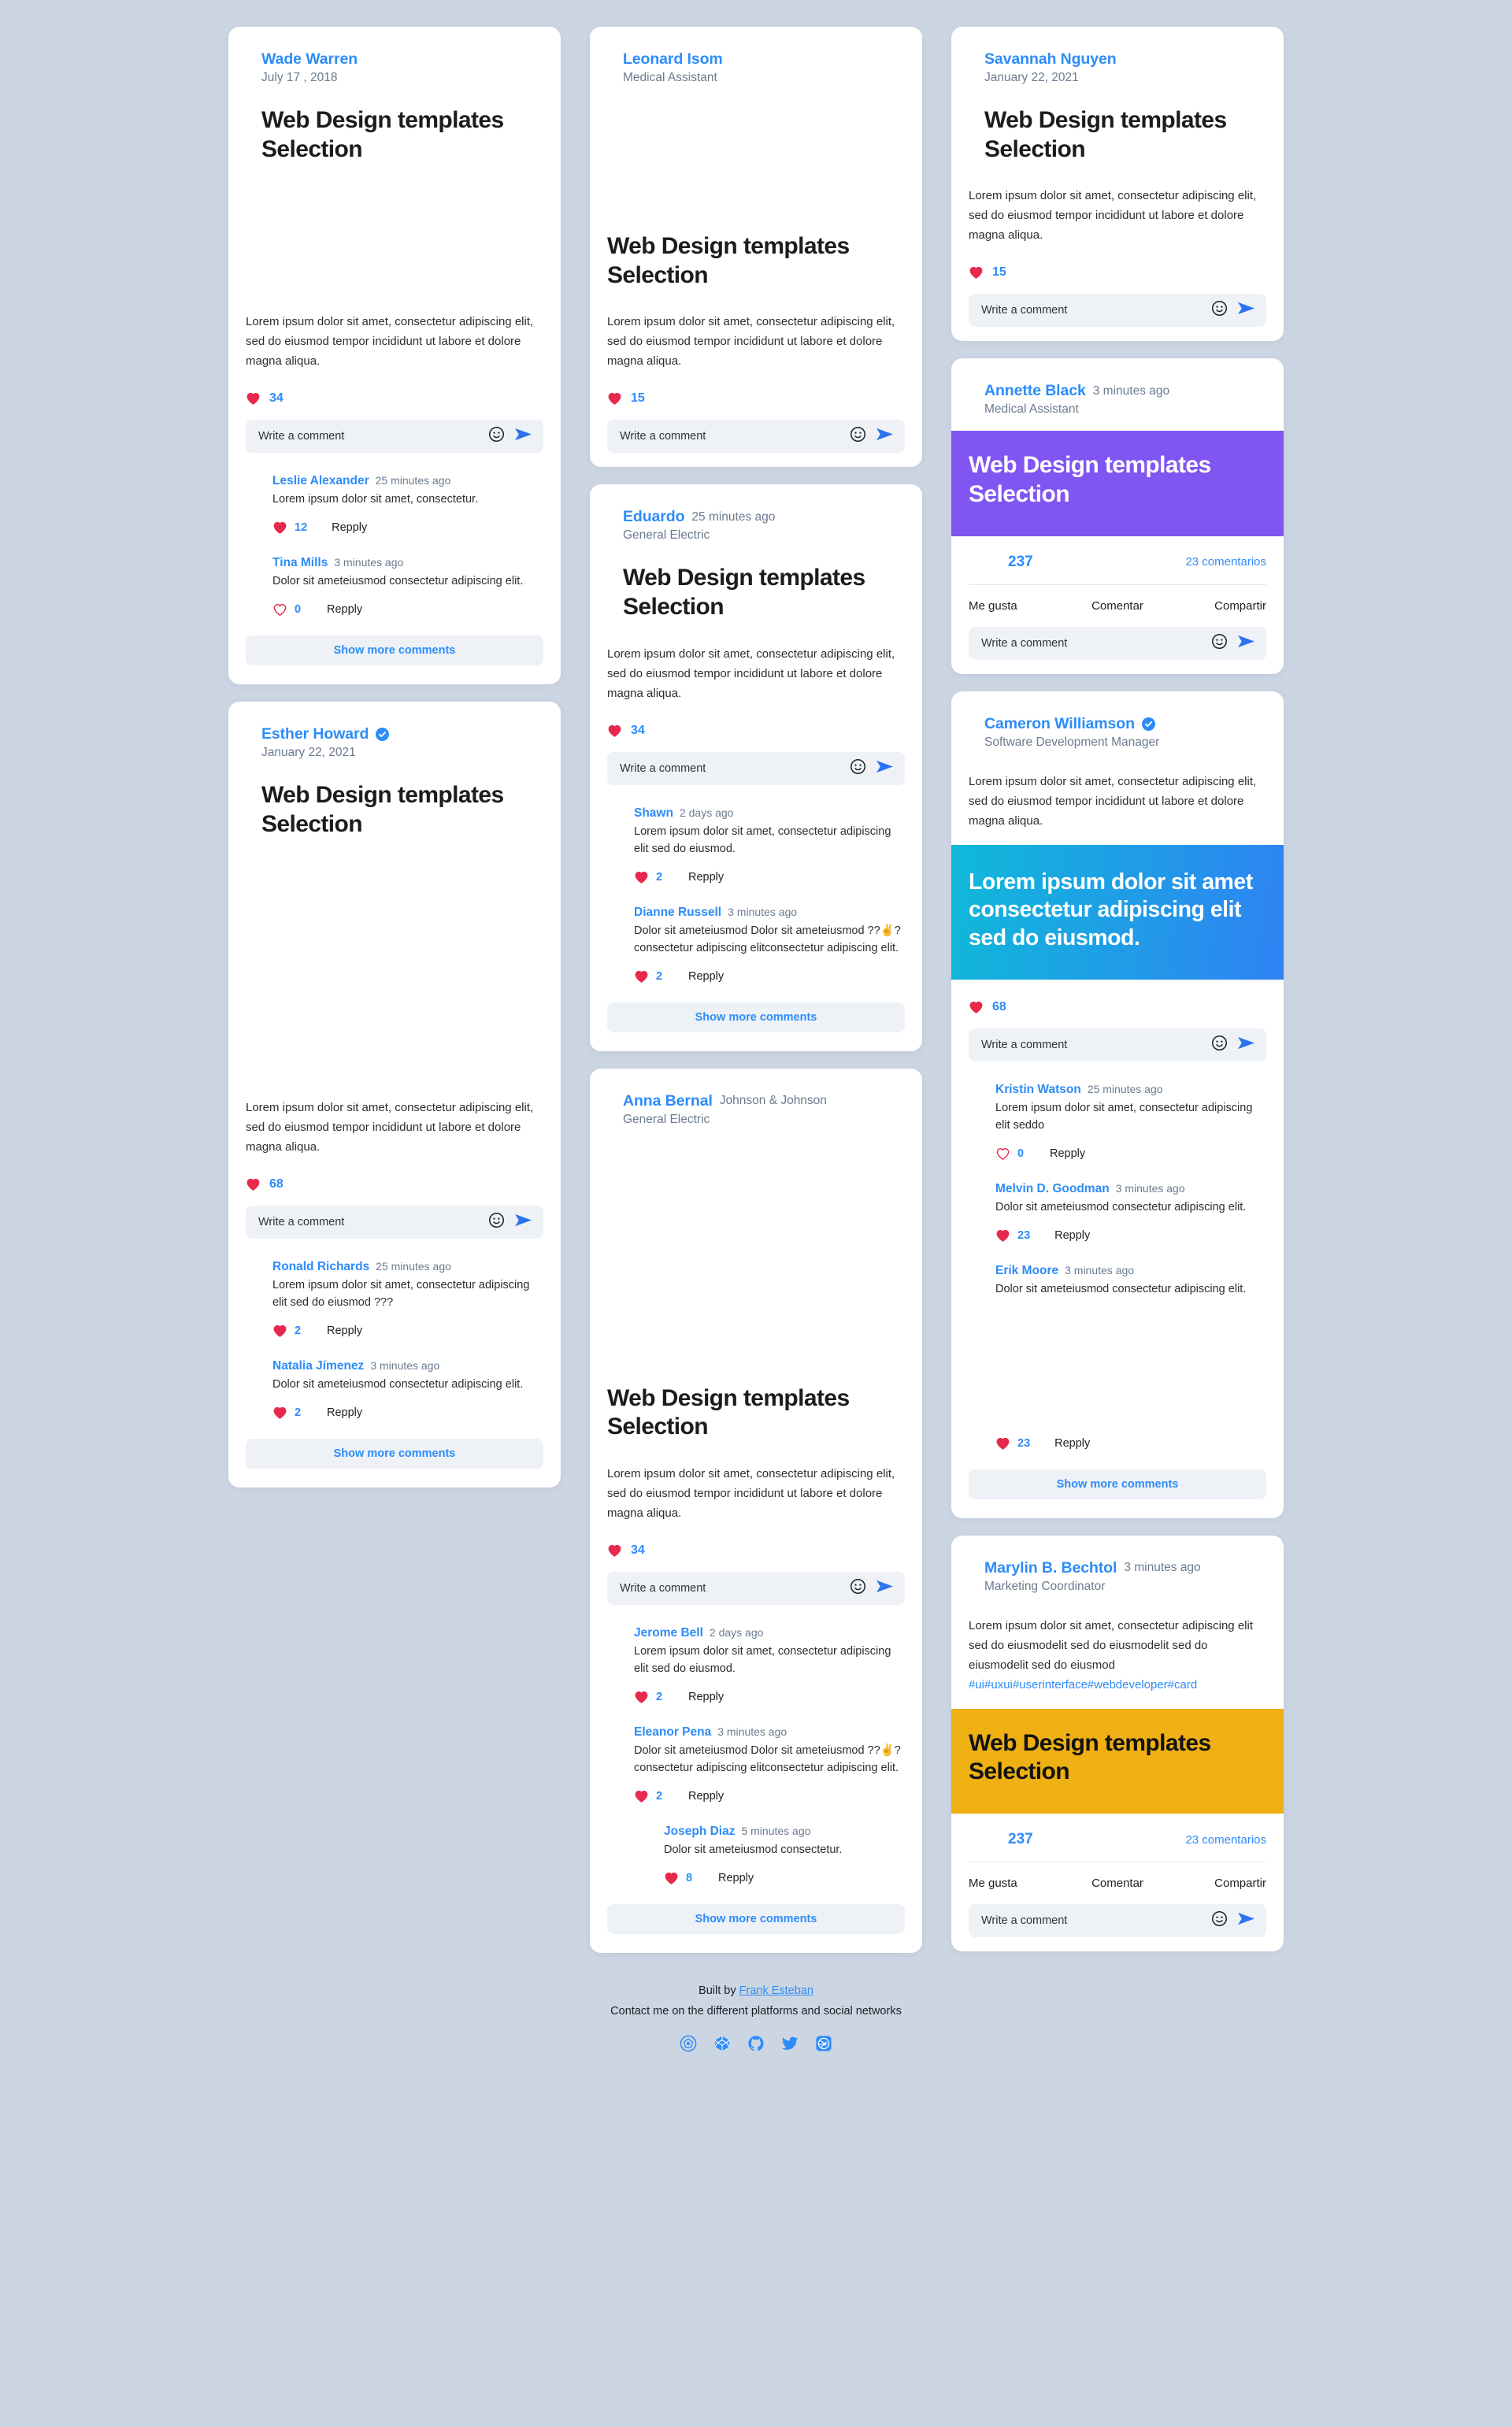  What do you see at coordinates (315, 734) in the screenshot?
I see `post-author: Esther Howard` at bounding box center [315, 734].